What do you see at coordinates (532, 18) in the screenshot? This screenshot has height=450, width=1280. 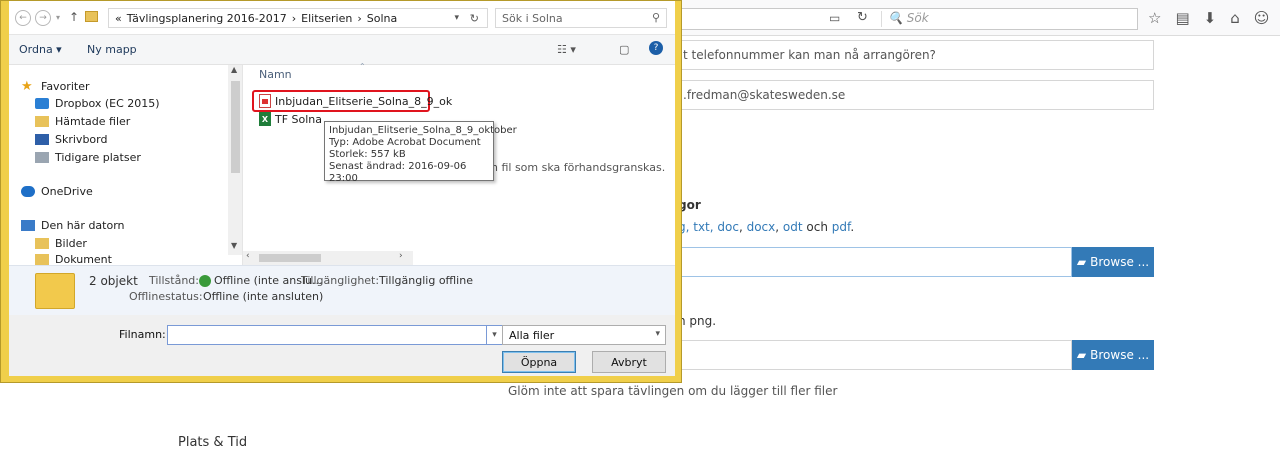 I see `folder-search-placeholder: Sök i Solna` at bounding box center [532, 18].